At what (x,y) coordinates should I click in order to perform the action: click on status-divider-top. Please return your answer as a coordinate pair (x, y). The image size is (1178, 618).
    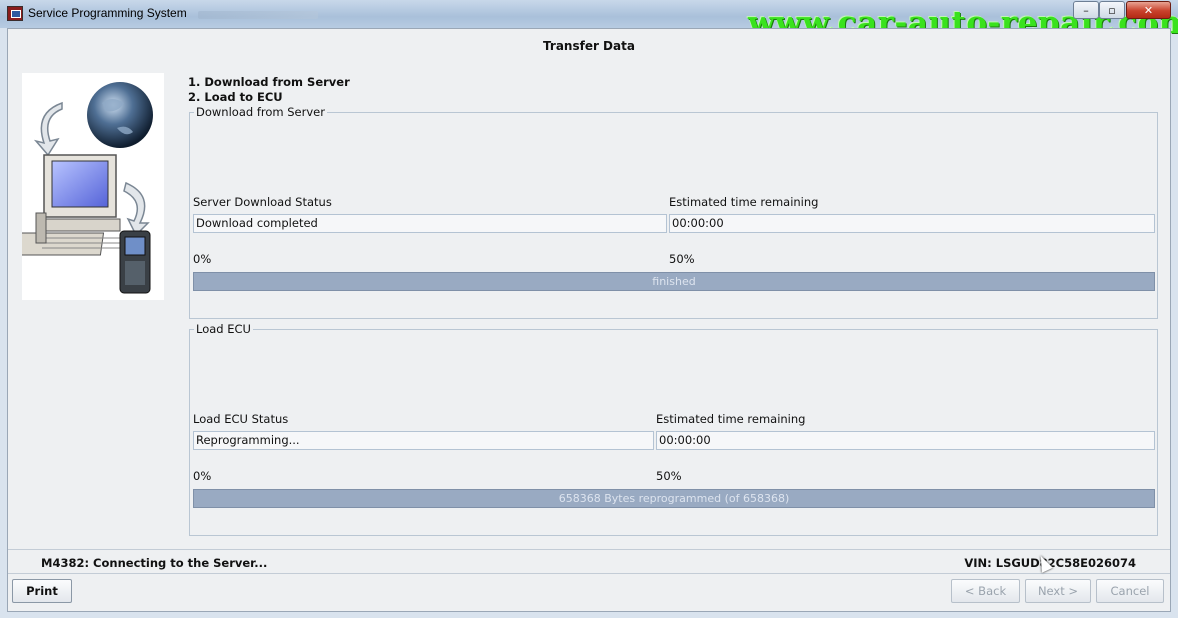
    Looking at the image, I should click on (589, 549).